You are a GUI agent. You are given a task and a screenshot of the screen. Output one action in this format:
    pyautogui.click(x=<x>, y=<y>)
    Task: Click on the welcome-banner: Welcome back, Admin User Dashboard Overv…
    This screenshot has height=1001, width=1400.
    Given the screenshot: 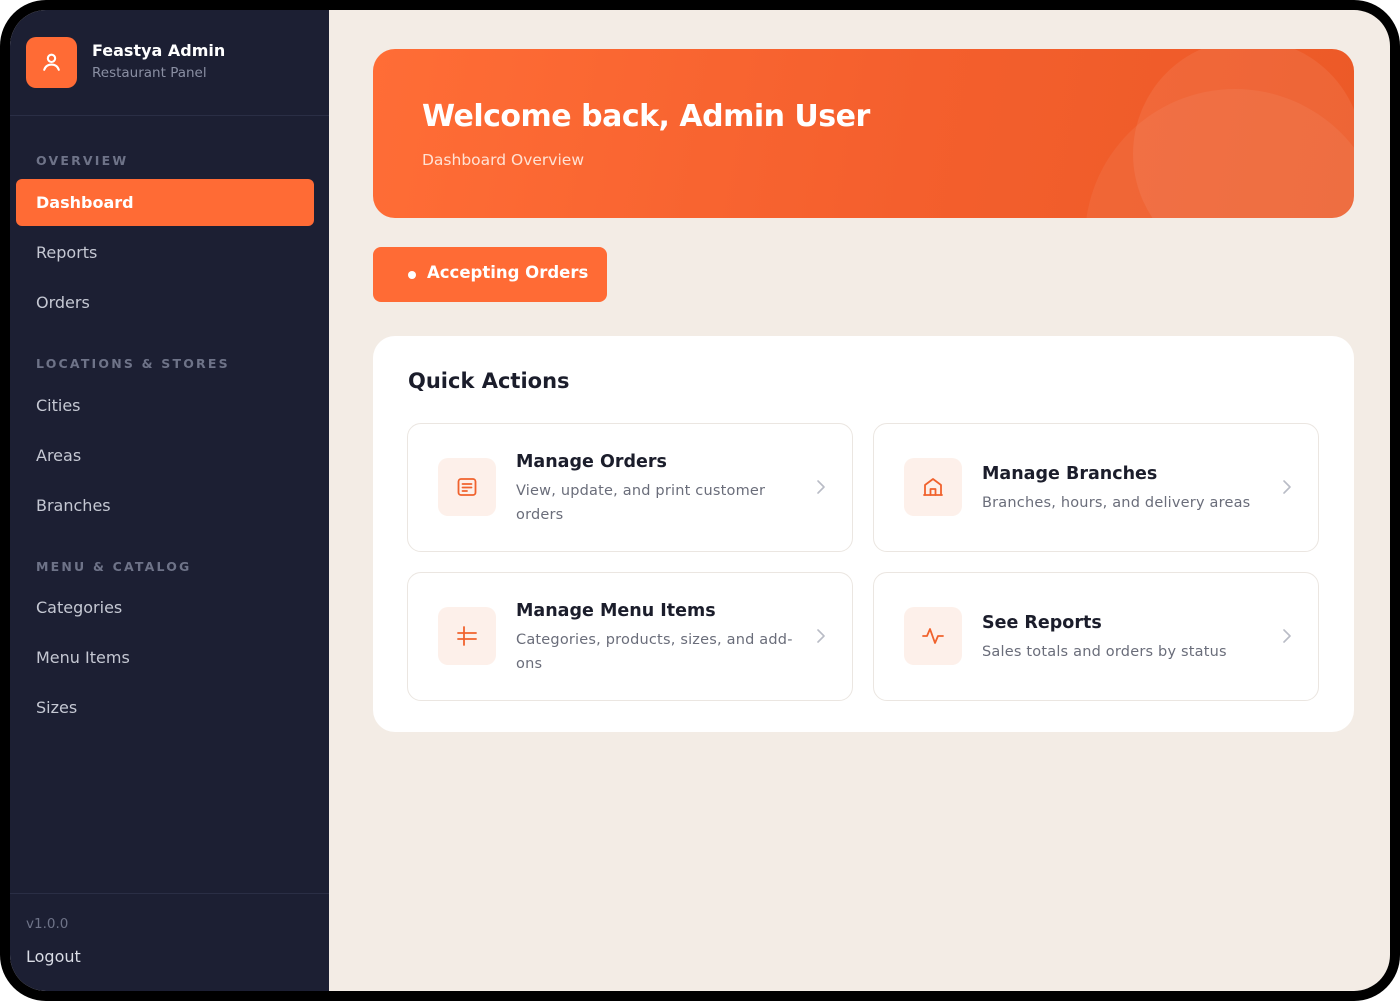 What is the action you would take?
    pyautogui.click(x=863, y=133)
    